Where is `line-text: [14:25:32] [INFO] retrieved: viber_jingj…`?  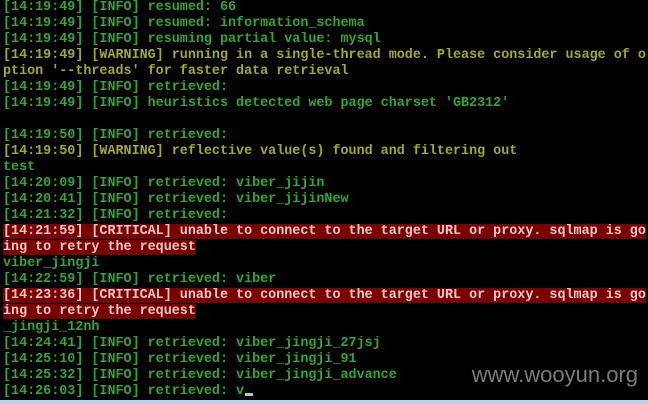 line-text: [14:25:32] [INFO] retrieved: viber_jingj… is located at coordinates (200, 375).